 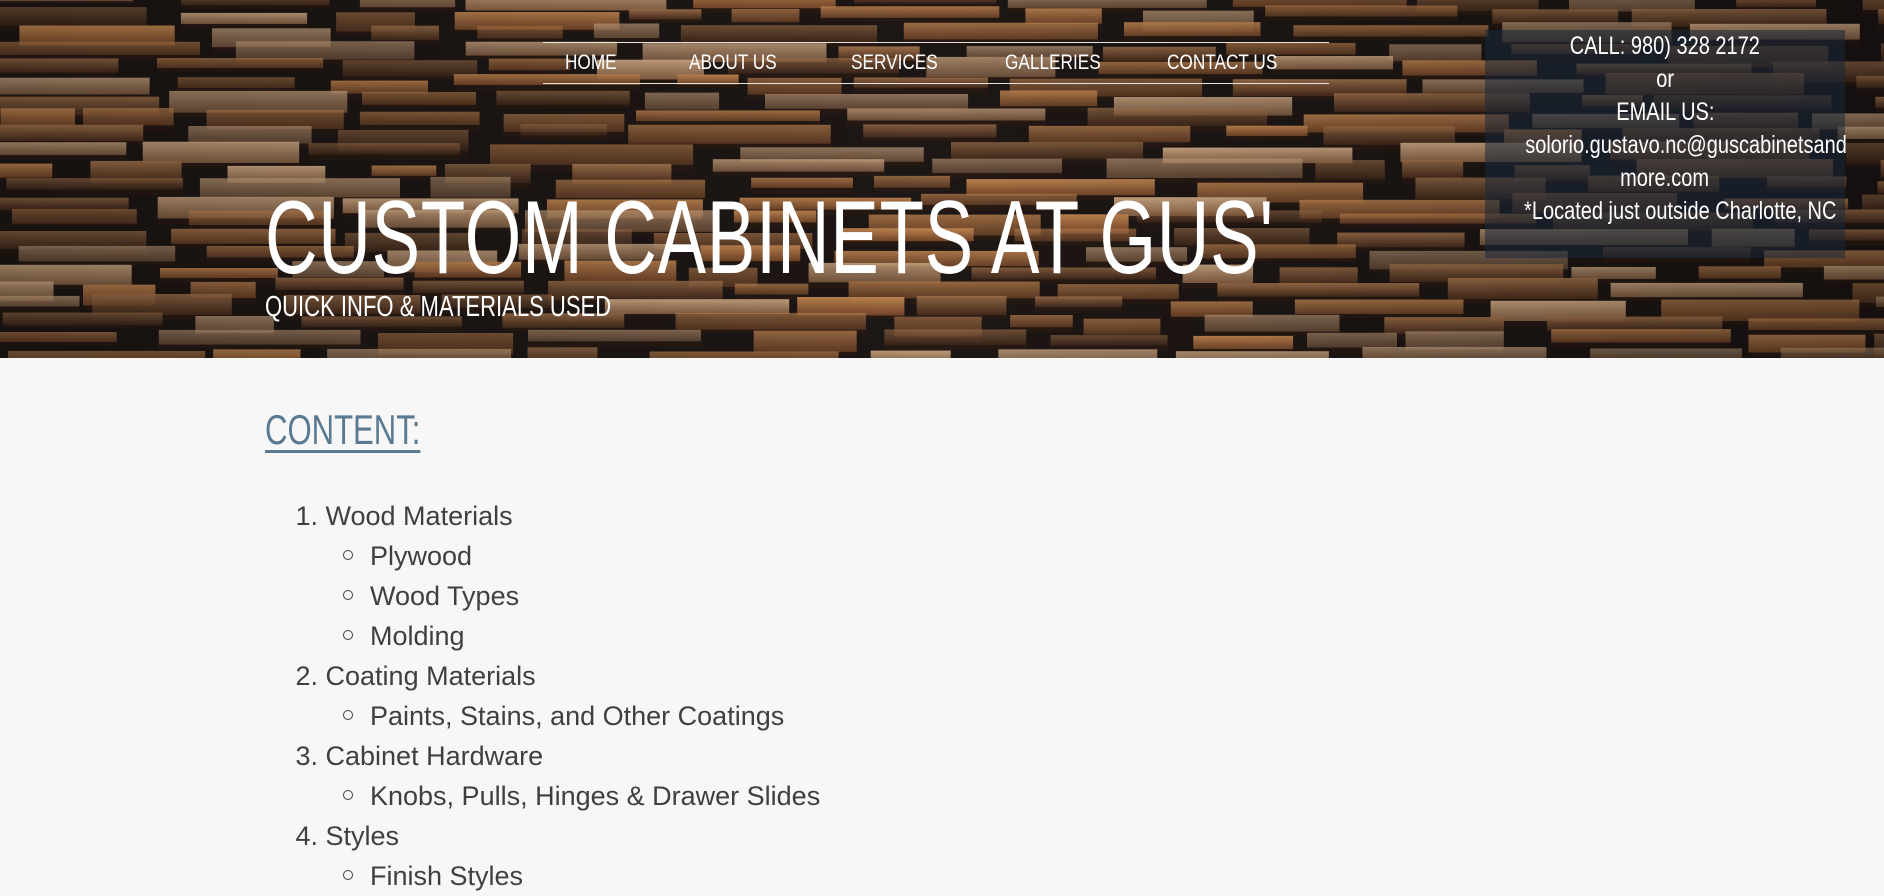 I want to click on nav-services-link: SERVICES, so click(x=894, y=63).